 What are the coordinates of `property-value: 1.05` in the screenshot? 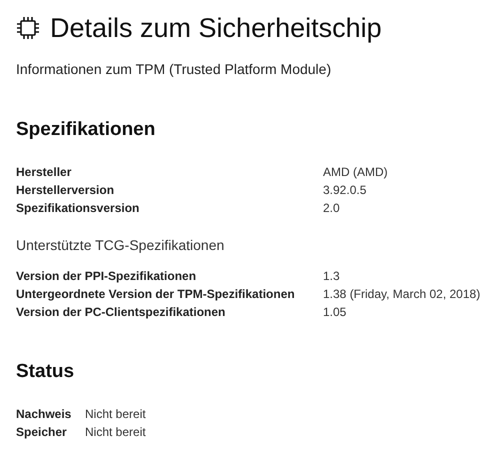 It's located at (335, 312).